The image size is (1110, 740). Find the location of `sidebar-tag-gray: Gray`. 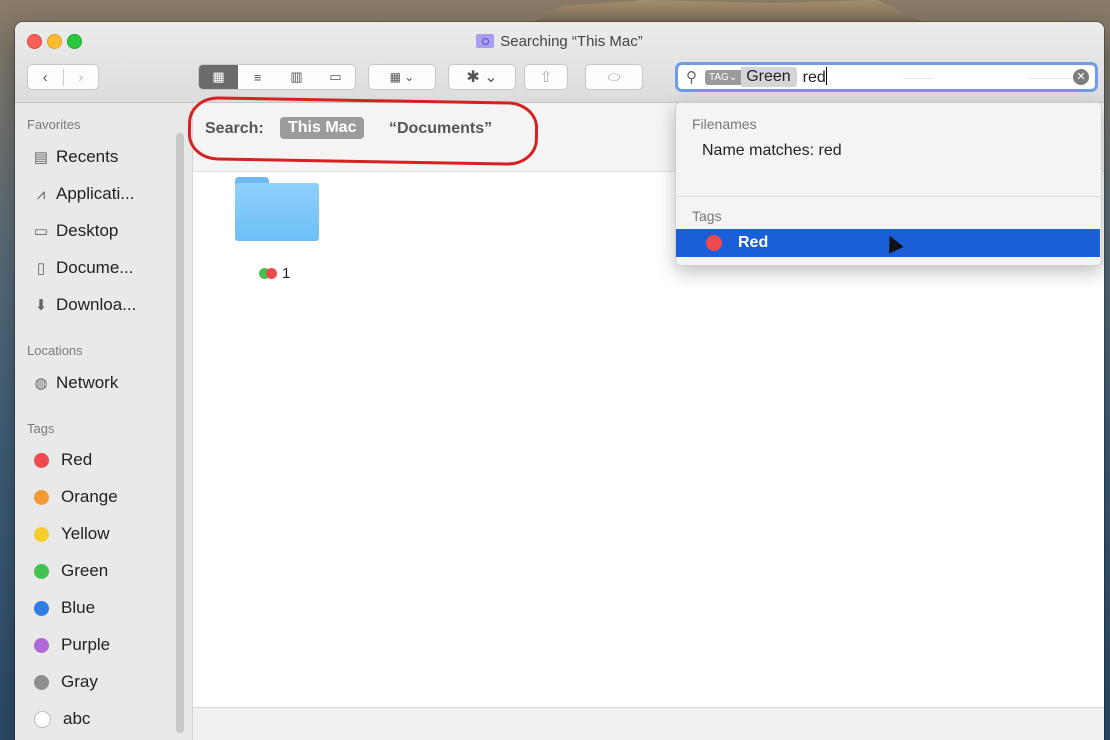

sidebar-tag-gray: Gray is located at coordinates (64, 682).